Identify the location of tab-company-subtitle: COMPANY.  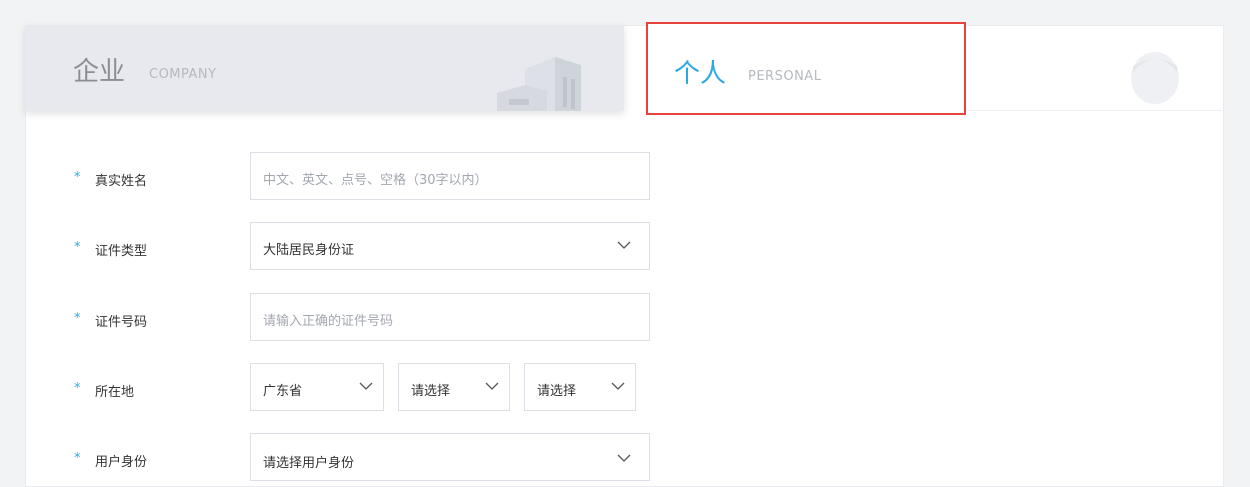
(183, 74).